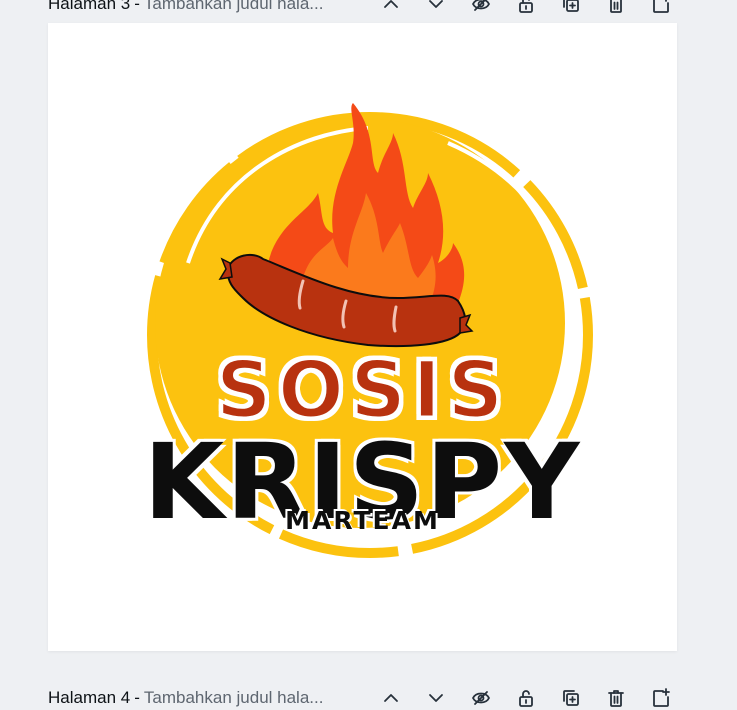 This screenshot has width=737, height=710. I want to click on delete-page-button, so click(616, 7).